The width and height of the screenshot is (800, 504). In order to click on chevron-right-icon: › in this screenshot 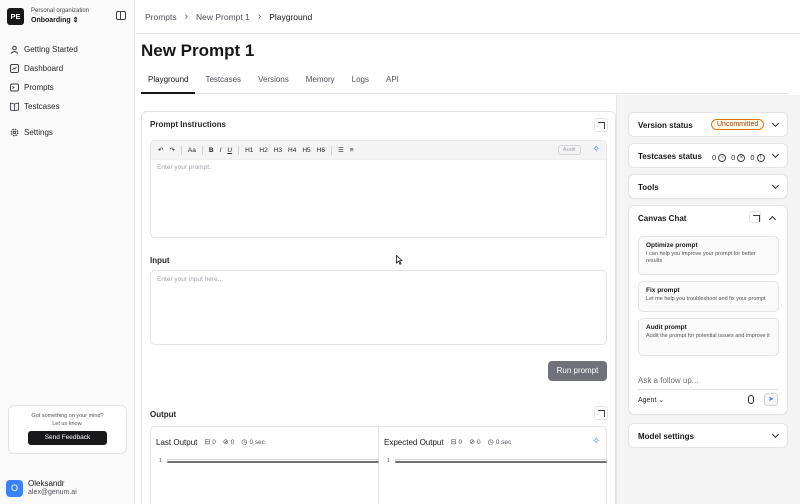, I will do `click(186, 16)`.